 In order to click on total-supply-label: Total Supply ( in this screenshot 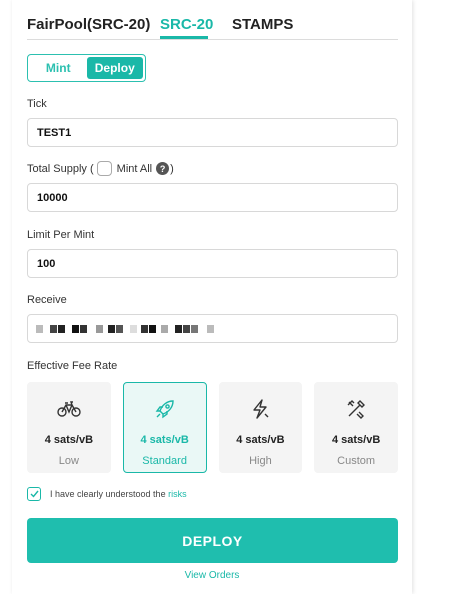, I will do `click(60, 168)`.